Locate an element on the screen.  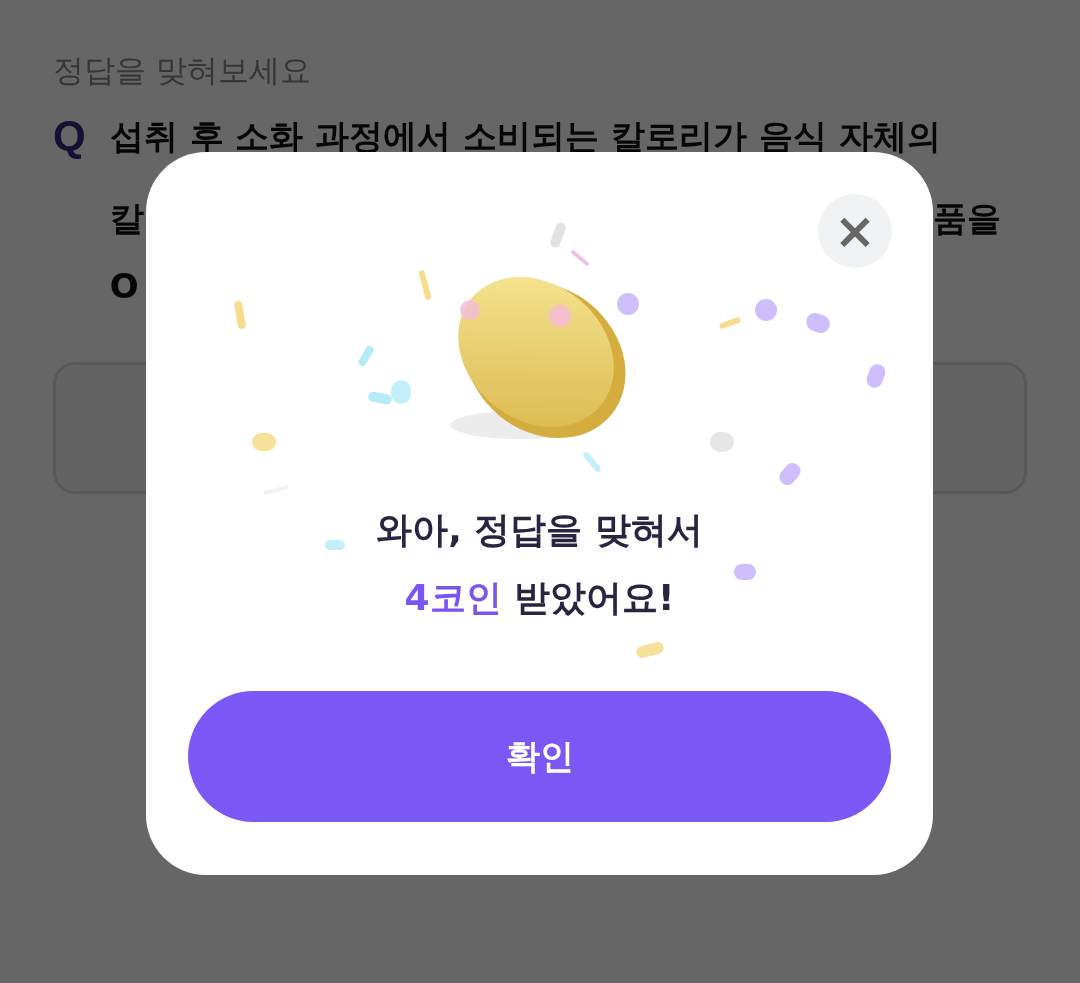
question-text: 칼 is located at coordinates (126, 218).